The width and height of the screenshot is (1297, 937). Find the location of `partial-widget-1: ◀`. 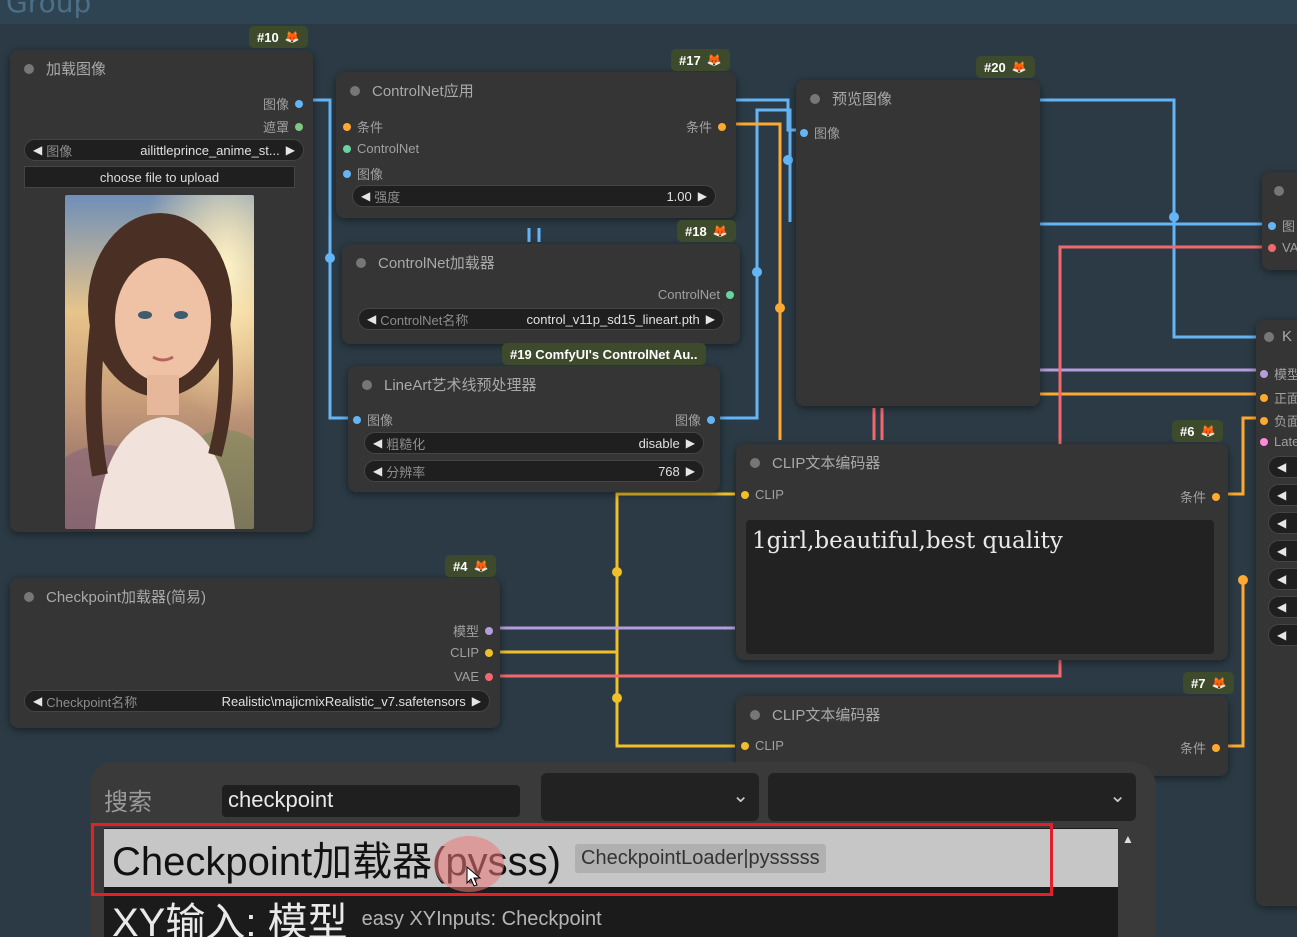

partial-widget-1: ◀ is located at coordinates (1282, 467).